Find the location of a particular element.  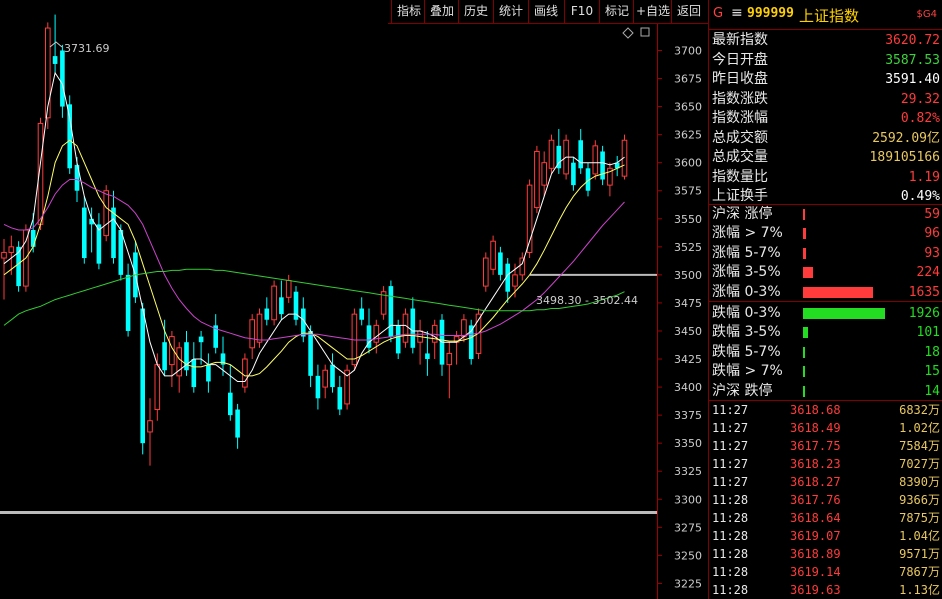

y-tick-label: 3575 is located at coordinates (688, 191).